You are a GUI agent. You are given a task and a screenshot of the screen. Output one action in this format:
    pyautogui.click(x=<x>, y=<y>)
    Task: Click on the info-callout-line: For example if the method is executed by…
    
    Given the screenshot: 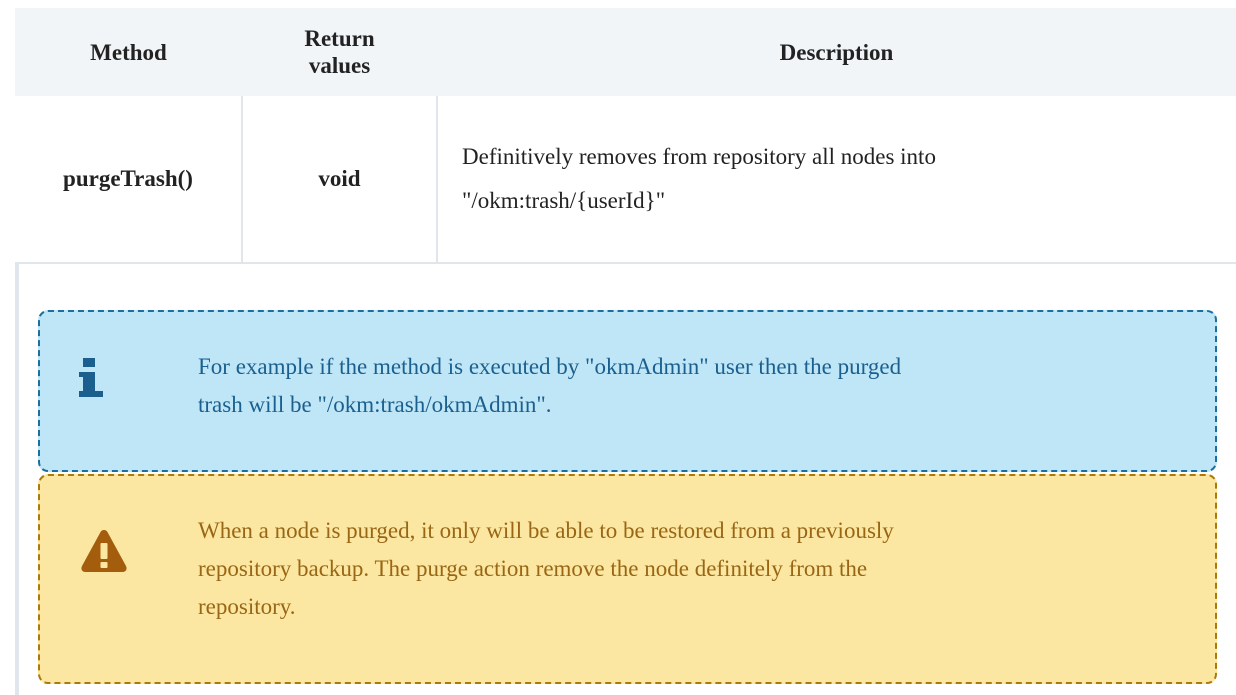 What is the action you would take?
    pyautogui.click(x=550, y=366)
    